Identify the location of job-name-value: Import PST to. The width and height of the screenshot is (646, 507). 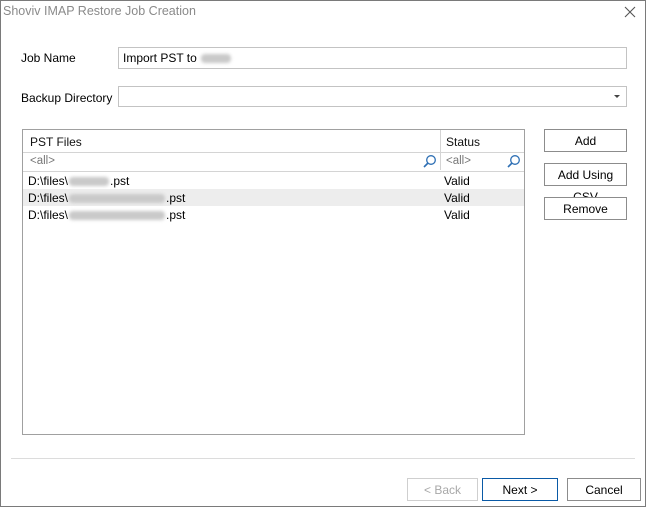
(160, 58).